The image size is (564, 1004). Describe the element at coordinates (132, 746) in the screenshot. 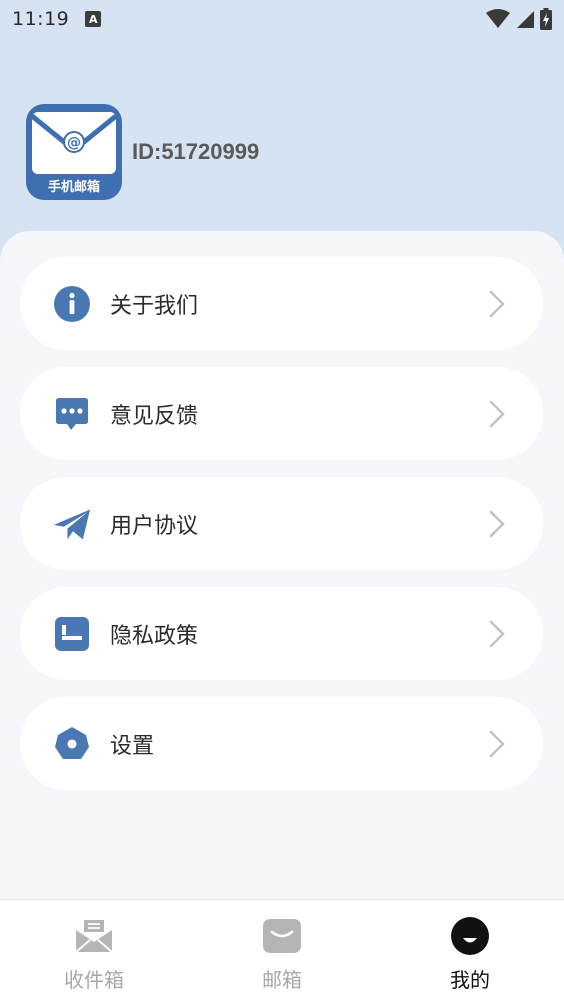

I see `menu-label-settings: 设置` at that location.